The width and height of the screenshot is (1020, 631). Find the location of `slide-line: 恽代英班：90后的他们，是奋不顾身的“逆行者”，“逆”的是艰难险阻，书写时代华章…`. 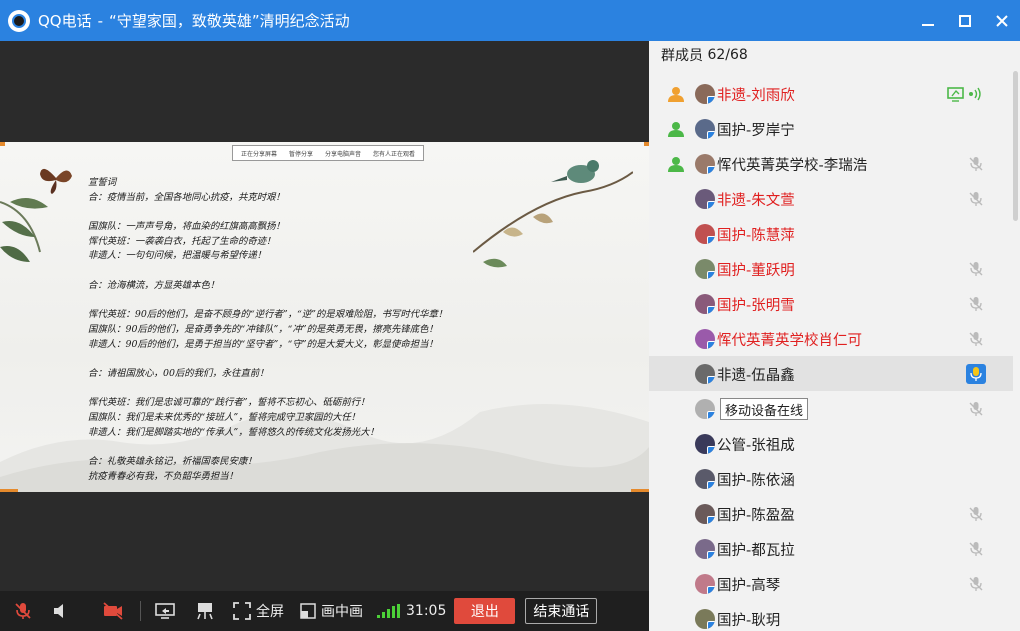

slide-line: 恽代英班：90后的他们，是奋不顾身的“逆行者”，“逆”的是艰难险阻，书写时代华章… is located at coordinates (268, 315).